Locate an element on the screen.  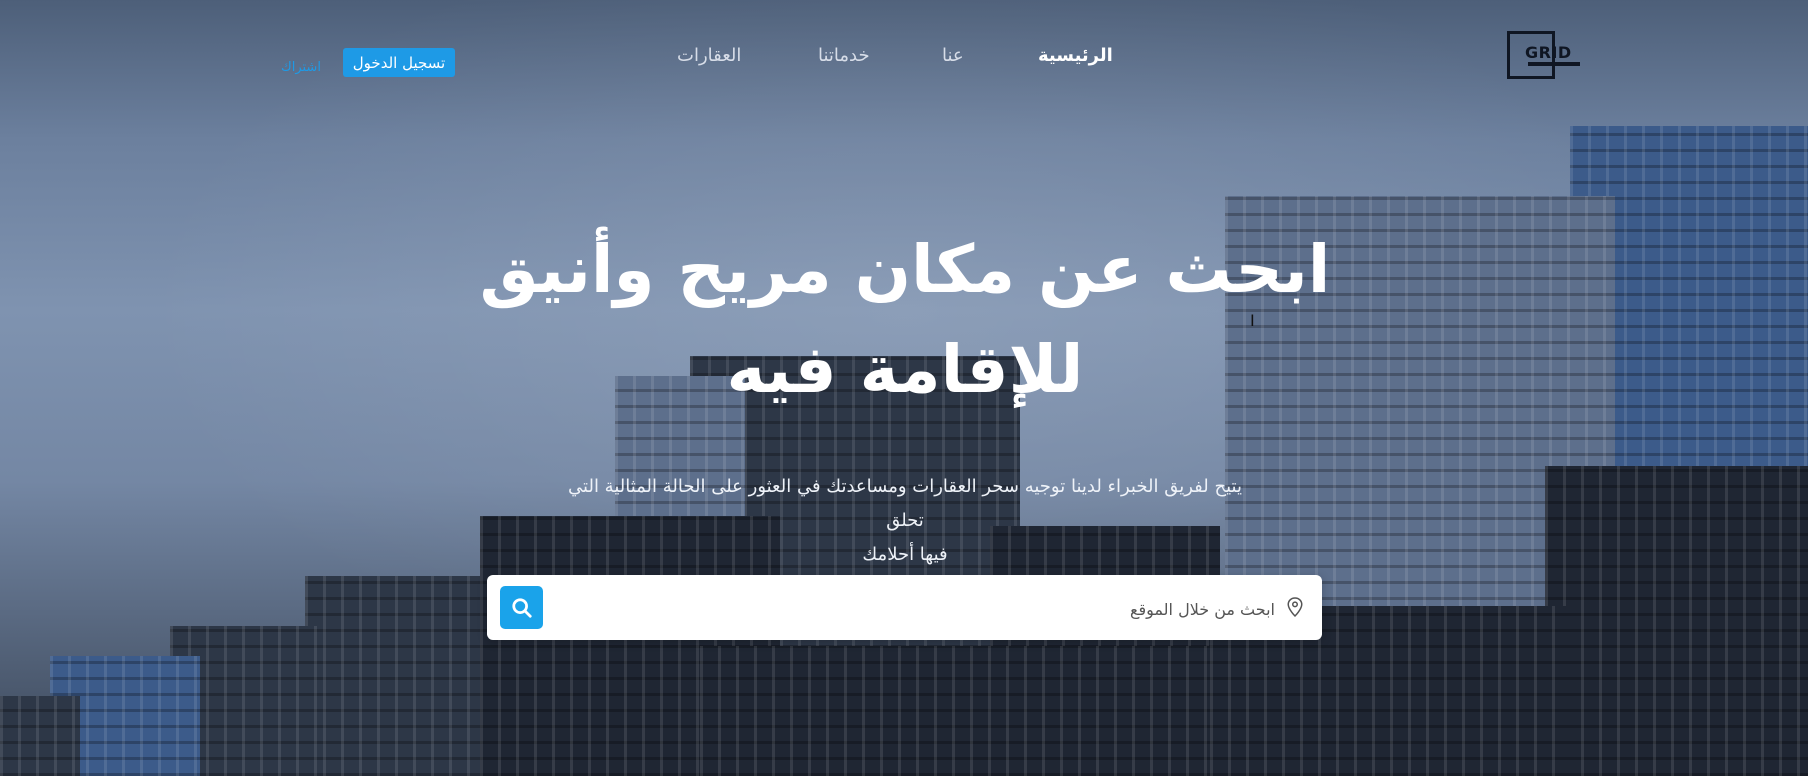
search-icon is located at coordinates (521, 607).